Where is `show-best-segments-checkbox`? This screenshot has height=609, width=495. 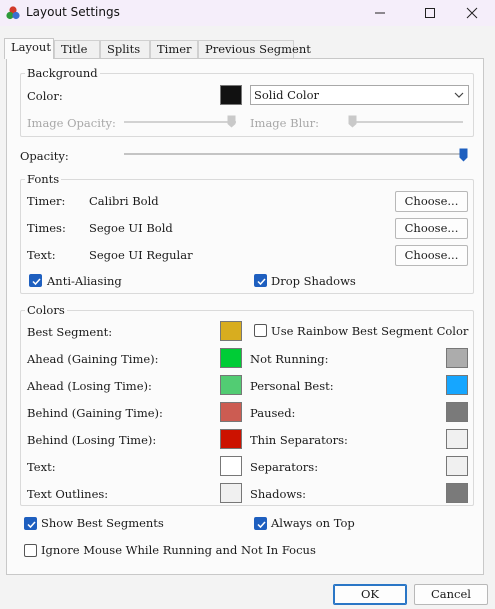 show-best-segments-checkbox is located at coordinates (30, 523).